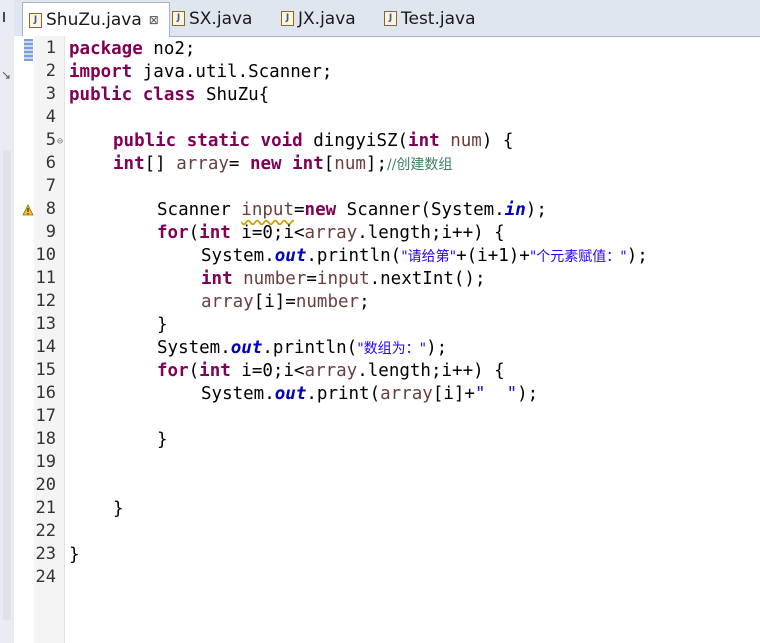 The image size is (760, 643). Describe the element at coordinates (45, 577) in the screenshot. I see `line-number: 24` at that location.